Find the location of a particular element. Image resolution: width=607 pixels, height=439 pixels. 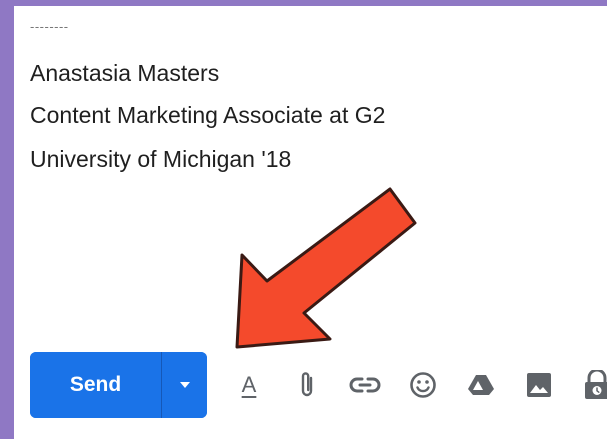

compose-toolbar: Send A is located at coordinates (318, 385).